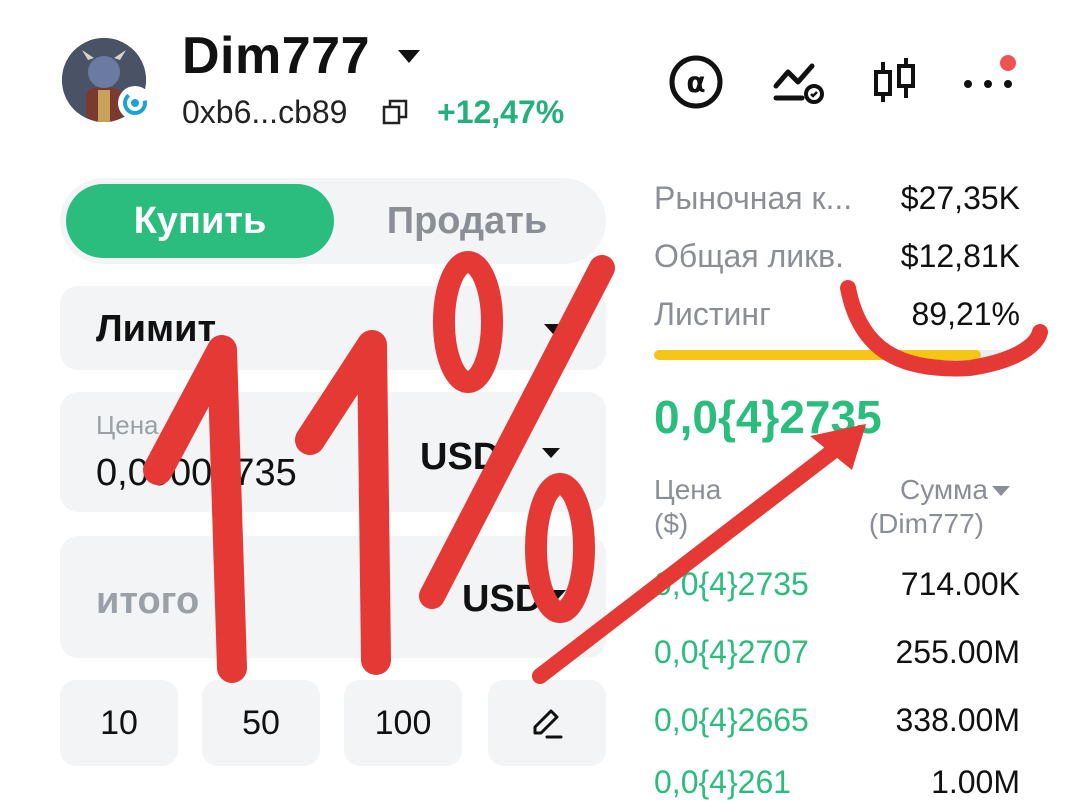 Image resolution: width=1080 pixels, height=801 pixels. Describe the element at coordinates (501, 112) in the screenshot. I see `price-change: +12,47%` at that location.